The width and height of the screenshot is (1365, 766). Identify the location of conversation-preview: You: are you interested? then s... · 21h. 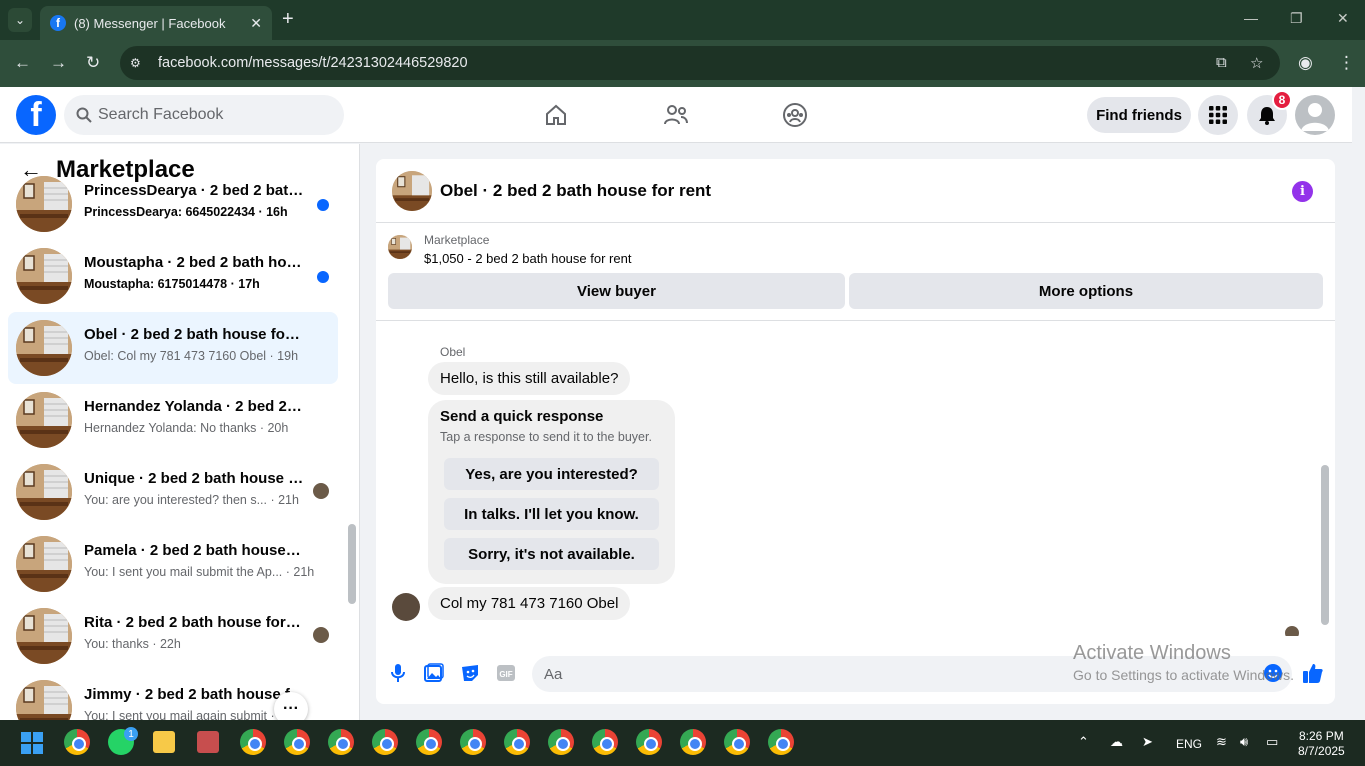
(199, 500).